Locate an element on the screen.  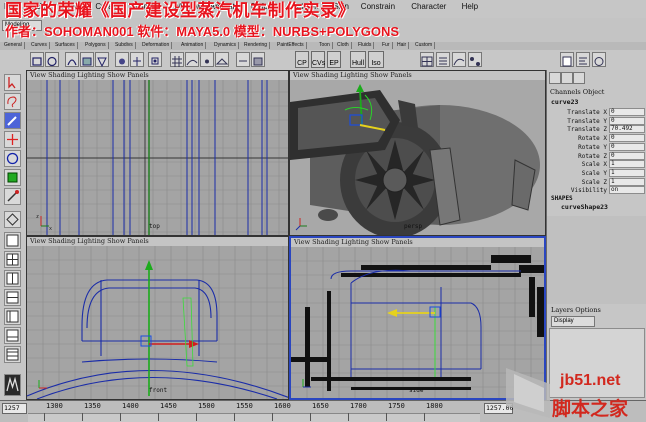
lasso-tool-icon is located at coordinates (12, 101).